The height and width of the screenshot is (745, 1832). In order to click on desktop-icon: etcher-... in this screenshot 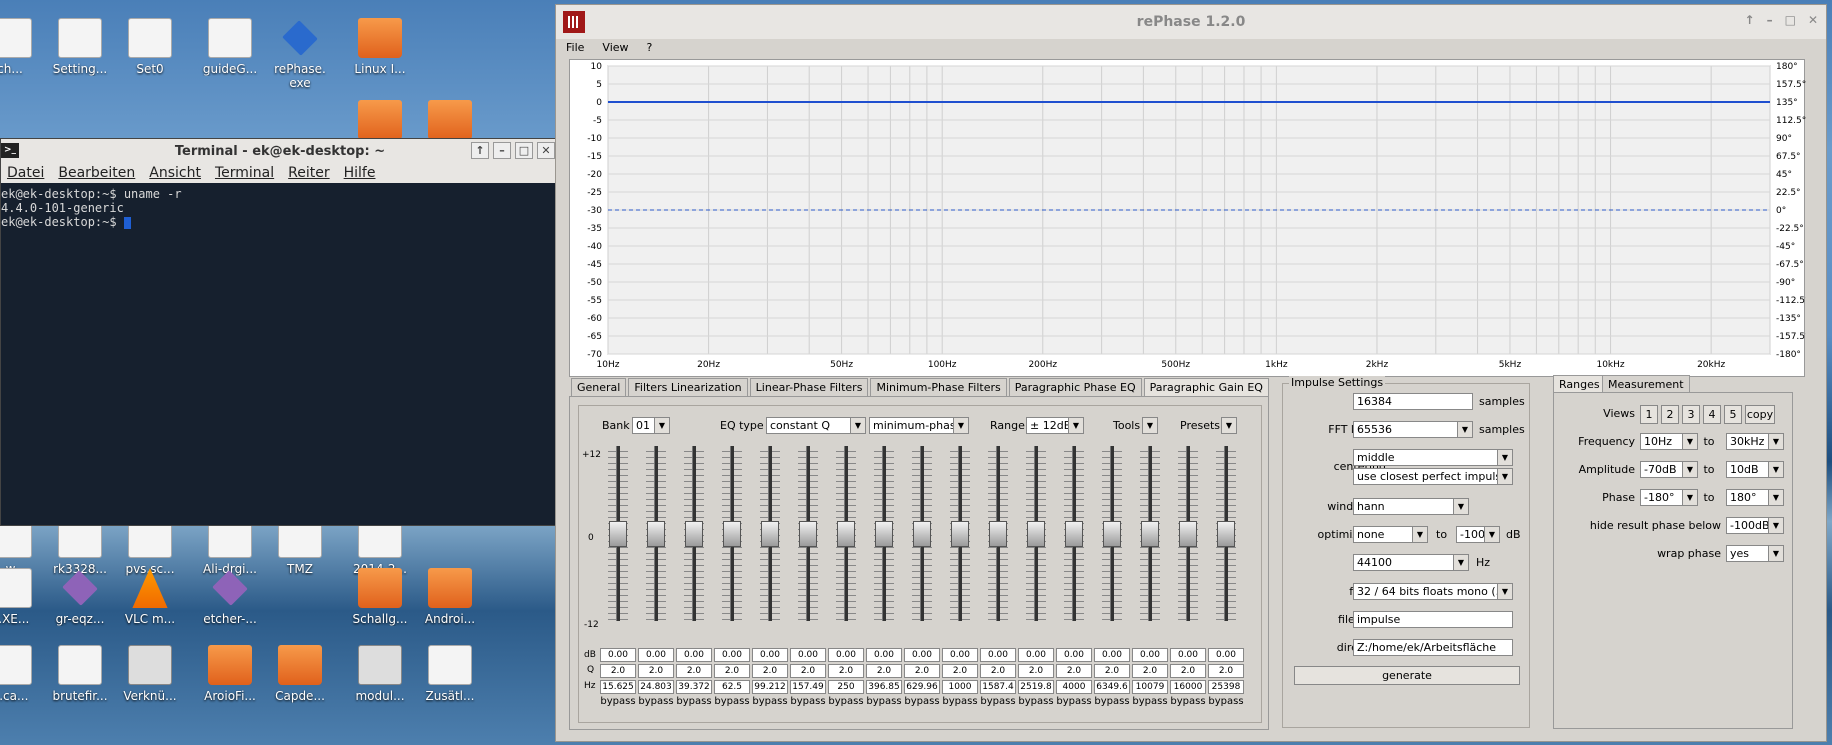, I will do `click(230, 597)`.